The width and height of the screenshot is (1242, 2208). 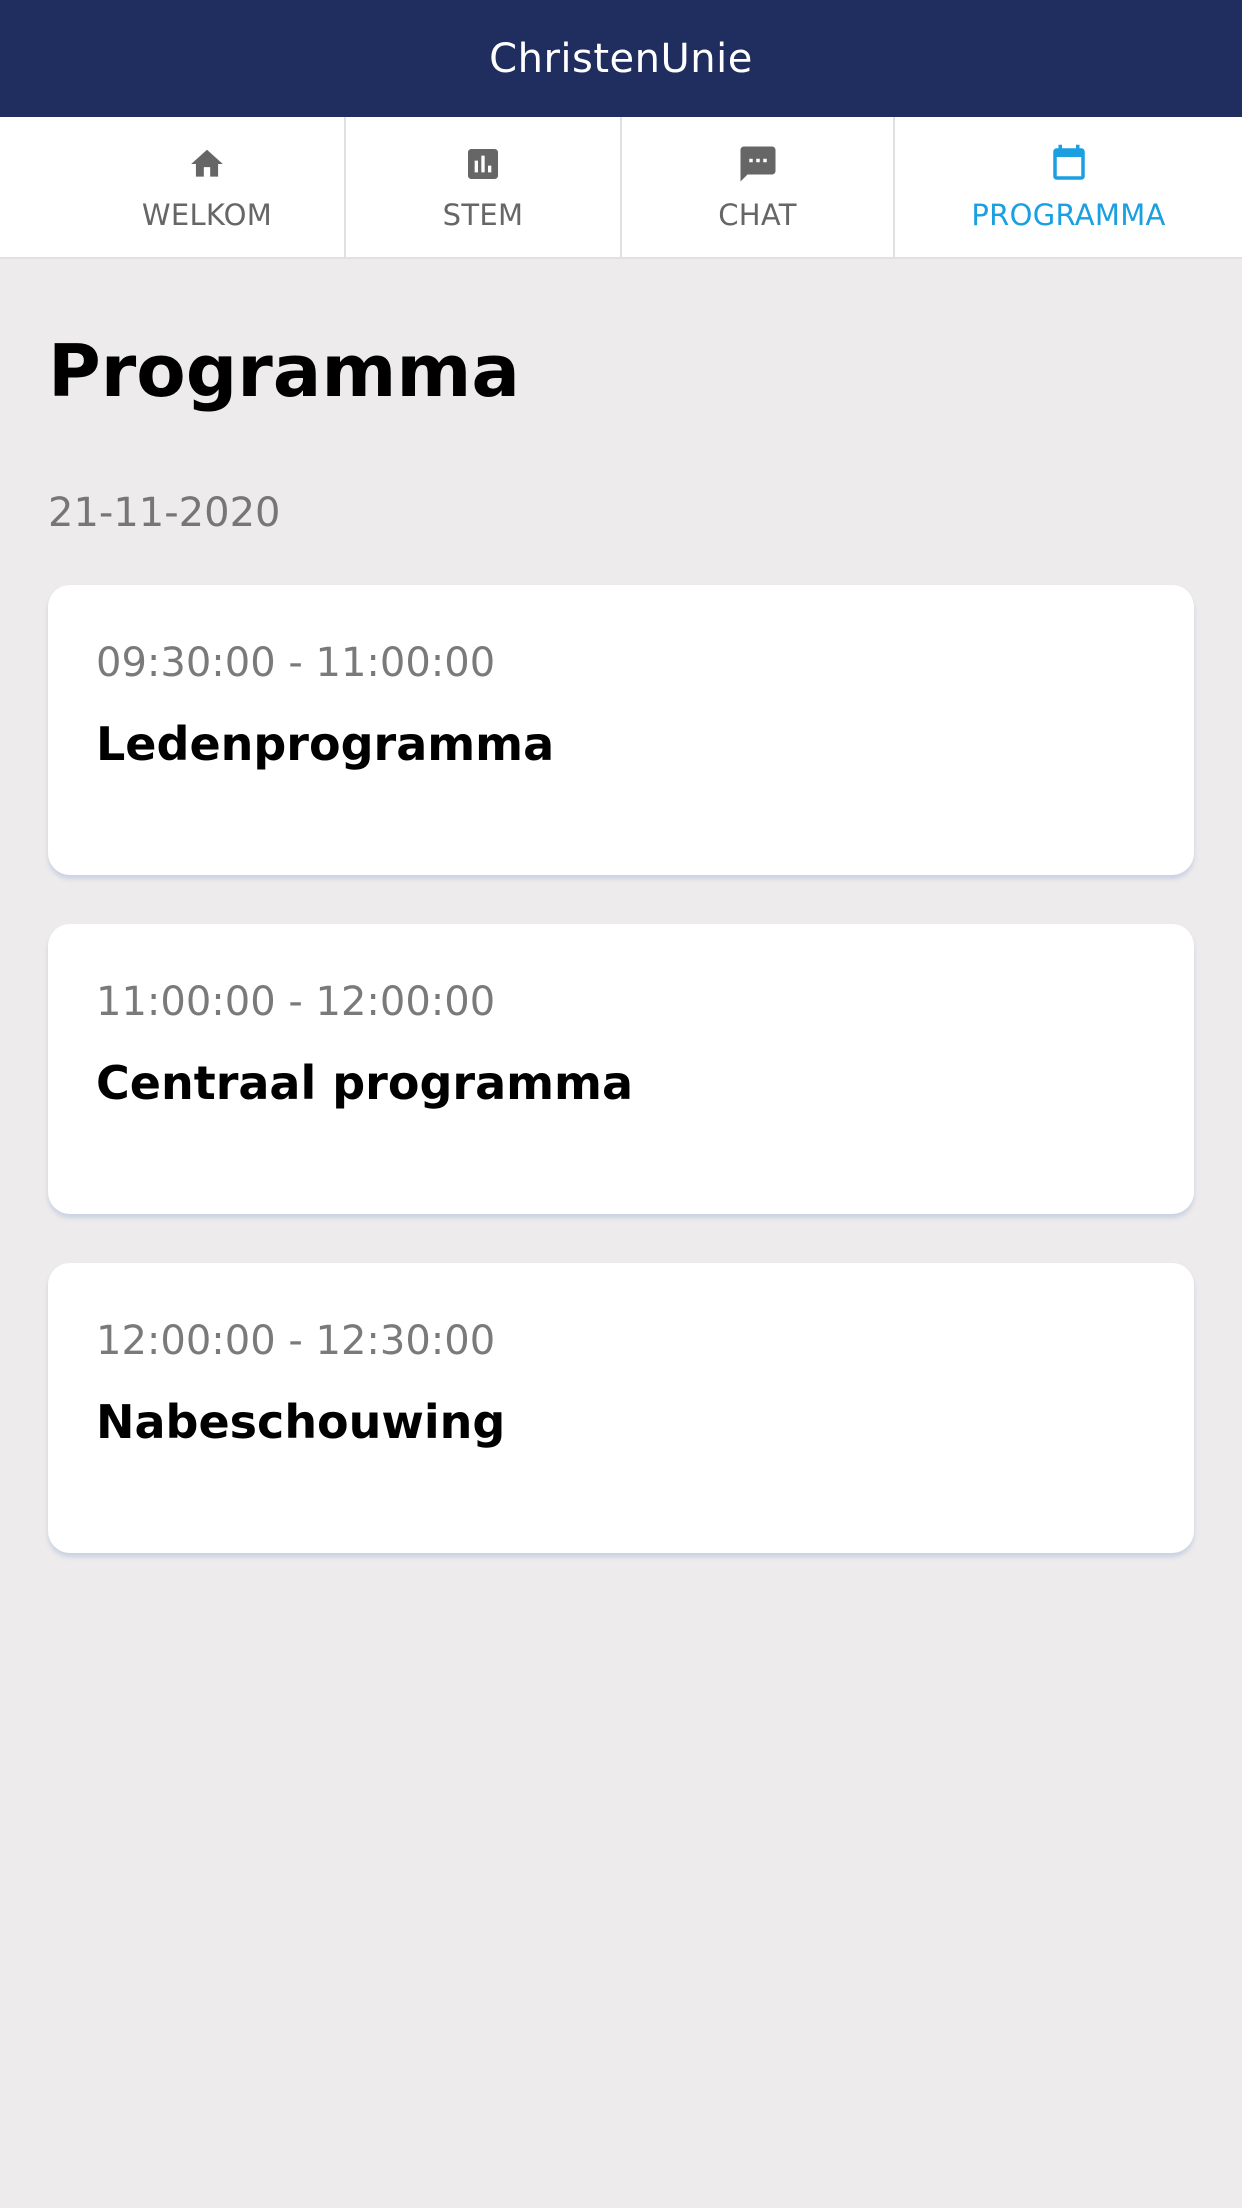 I want to click on session-card: 12:00:00 - 12:30:00 Nabeschouwing, so click(x=621, y=1408).